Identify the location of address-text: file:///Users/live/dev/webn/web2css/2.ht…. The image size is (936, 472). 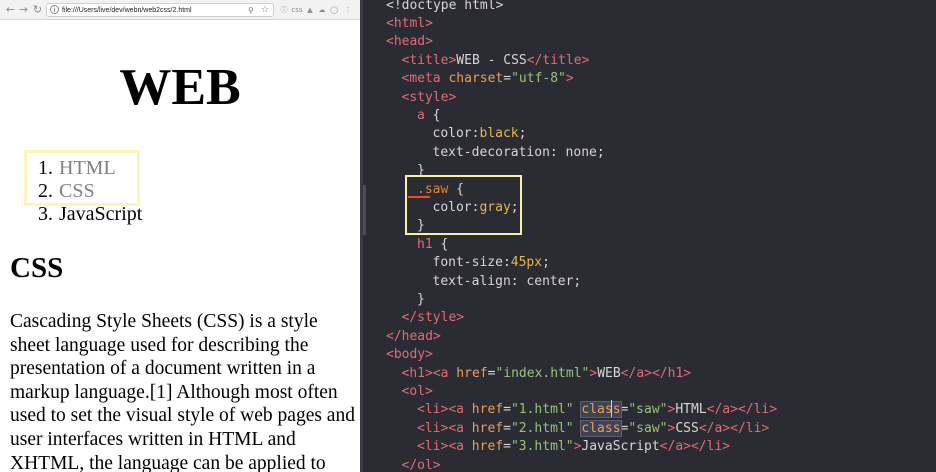
(127, 10).